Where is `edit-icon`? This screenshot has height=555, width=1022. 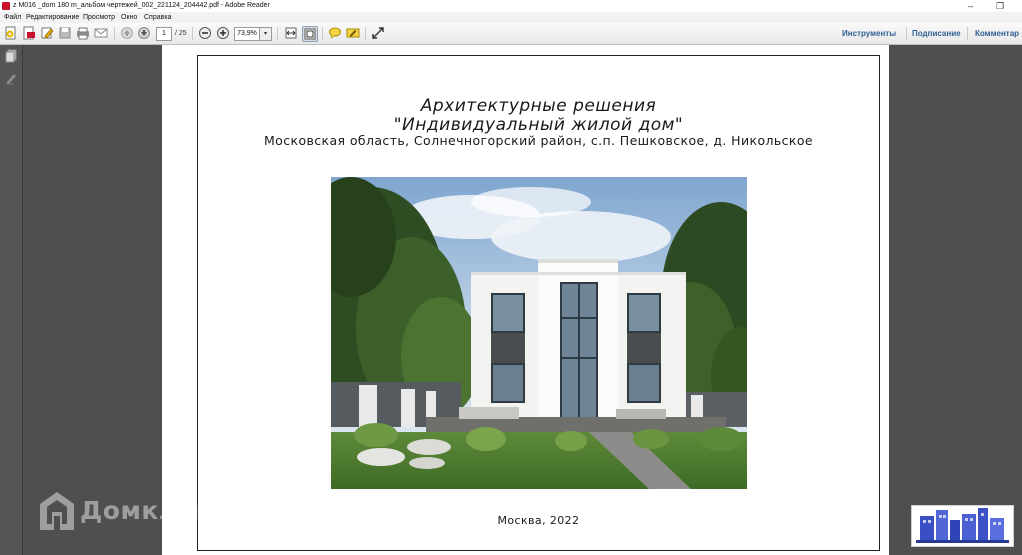
edit-icon is located at coordinates (47, 33).